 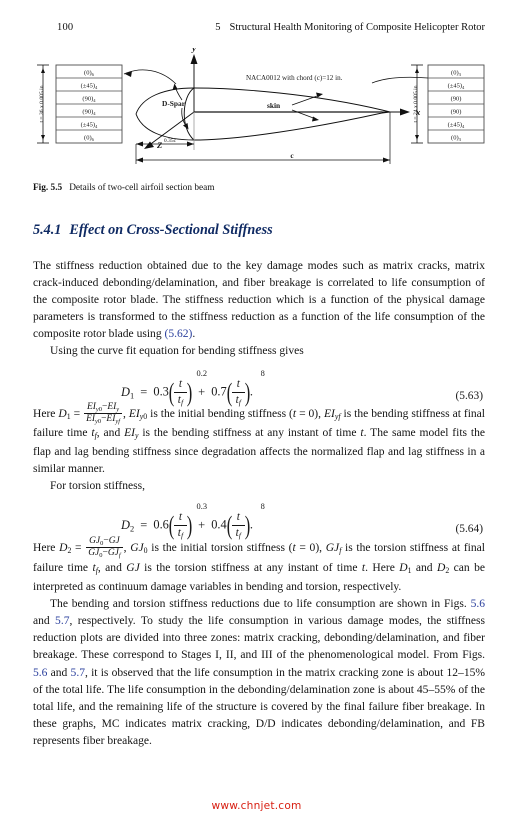 I want to click on eq563-den1: tf, so click(x=180, y=401).